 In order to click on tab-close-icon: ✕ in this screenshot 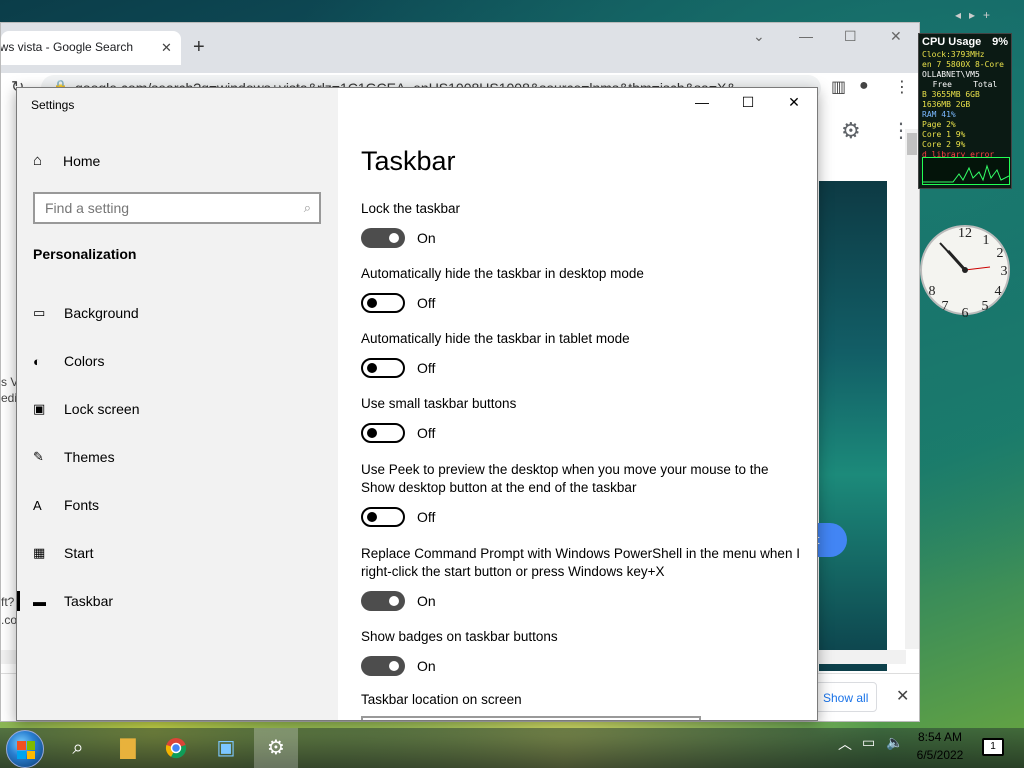, I will do `click(166, 48)`.